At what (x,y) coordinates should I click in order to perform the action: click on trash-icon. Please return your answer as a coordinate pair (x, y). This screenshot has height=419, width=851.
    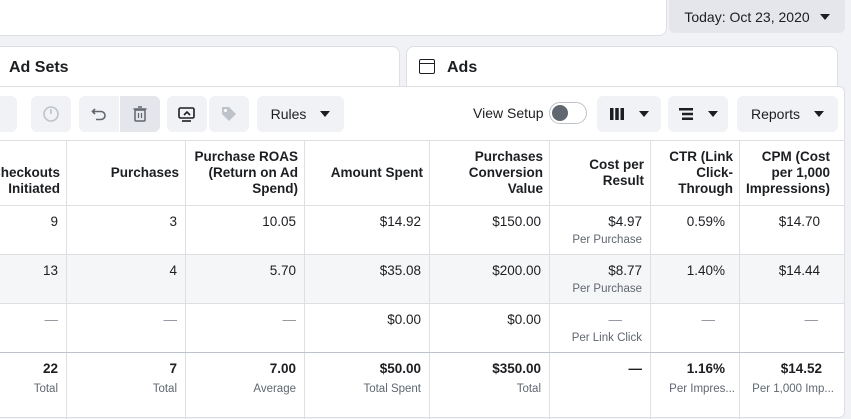
    Looking at the image, I should click on (140, 114).